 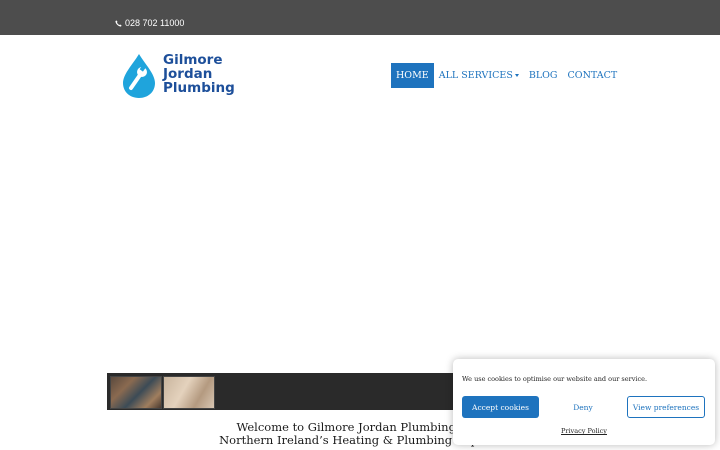 What do you see at coordinates (666, 407) in the screenshot?
I see `view-preferences-button: View preferences` at bounding box center [666, 407].